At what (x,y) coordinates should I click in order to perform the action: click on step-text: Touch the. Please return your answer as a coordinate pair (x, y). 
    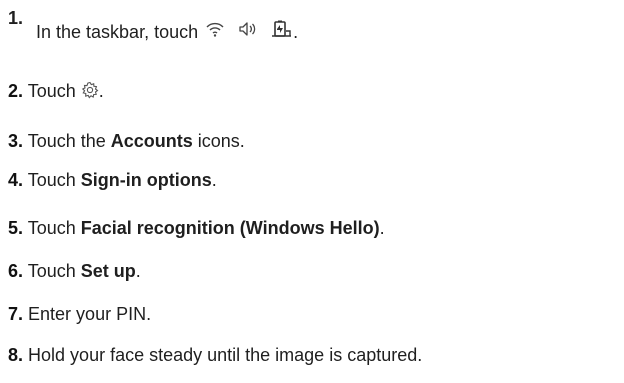
    Looking at the image, I should click on (69, 141).